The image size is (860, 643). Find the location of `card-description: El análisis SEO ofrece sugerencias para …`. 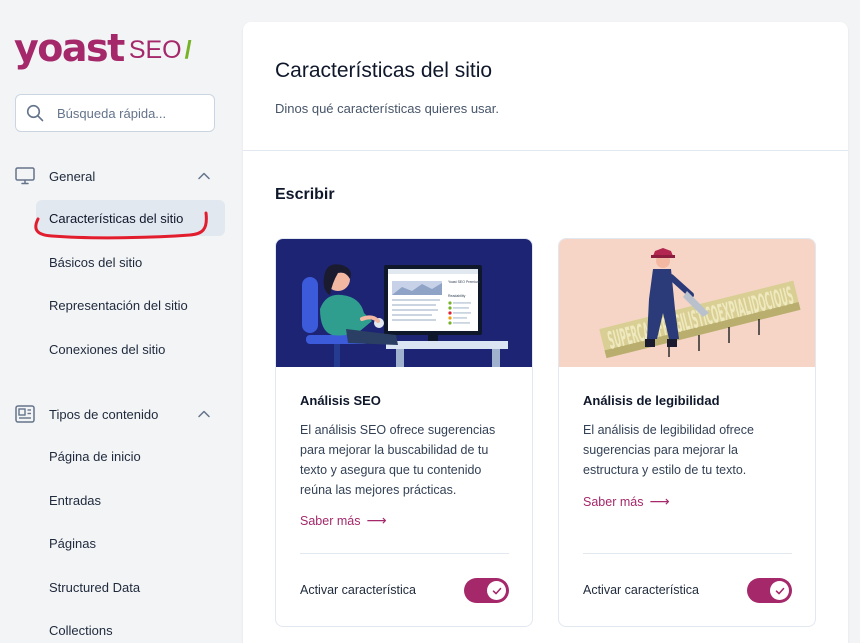

card-description: El análisis SEO ofrece sugerencias para … is located at coordinates (398, 460).